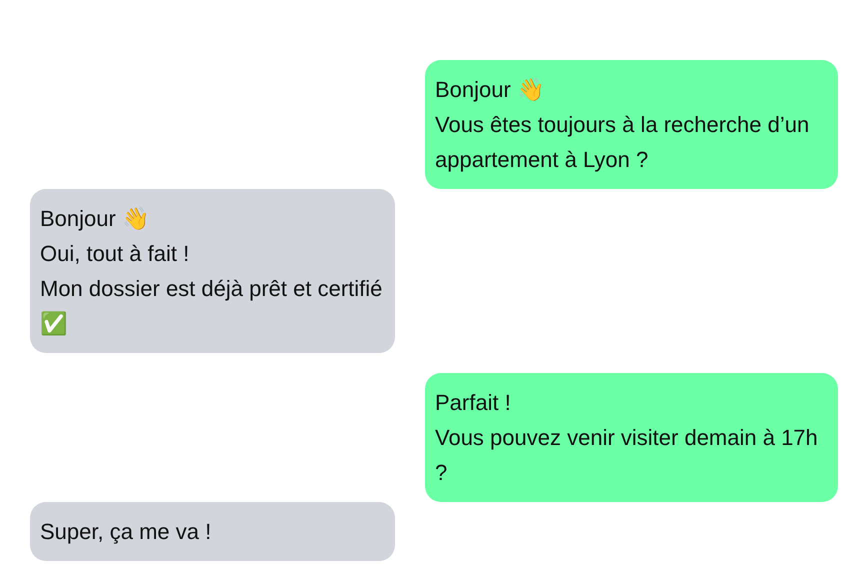 The image size is (858, 581). I want to click on message-text: Mon dossier est déjà prêt et certifié ✅, so click(212, 306).